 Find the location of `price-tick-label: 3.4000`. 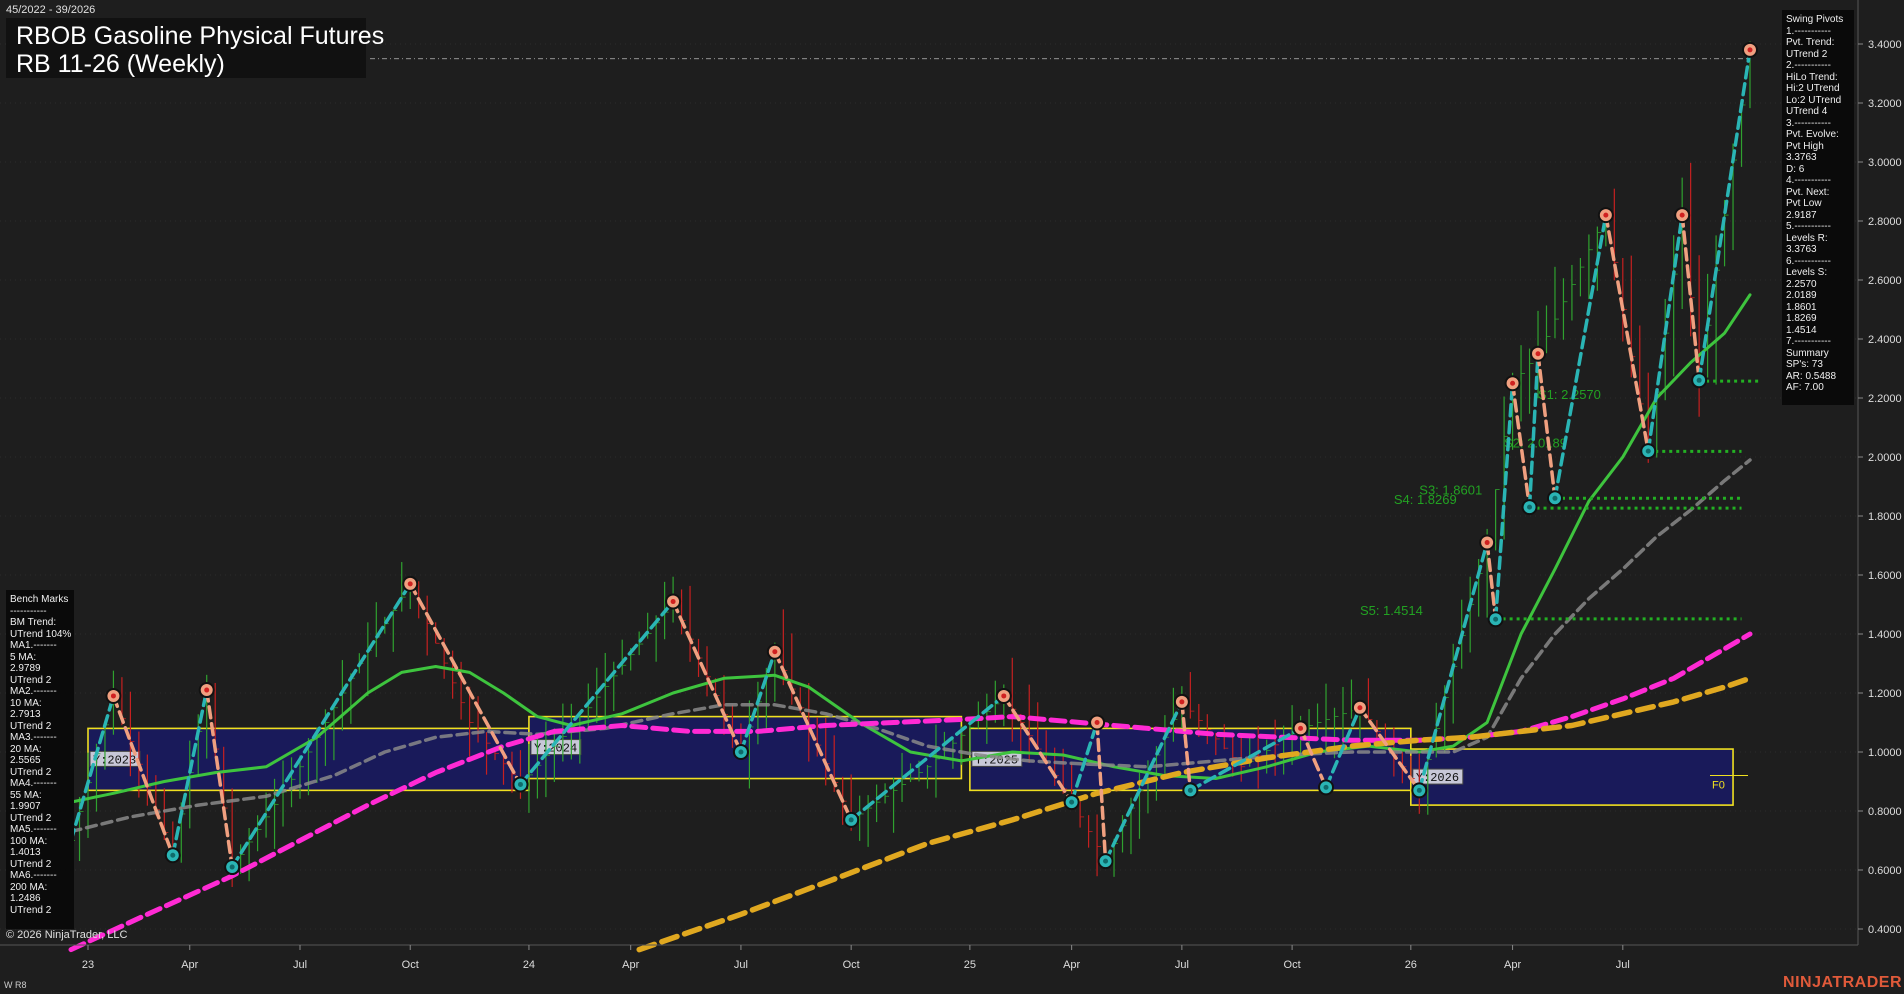

price-tick-label: 3.4000 is located at coordinates (1885, 45).